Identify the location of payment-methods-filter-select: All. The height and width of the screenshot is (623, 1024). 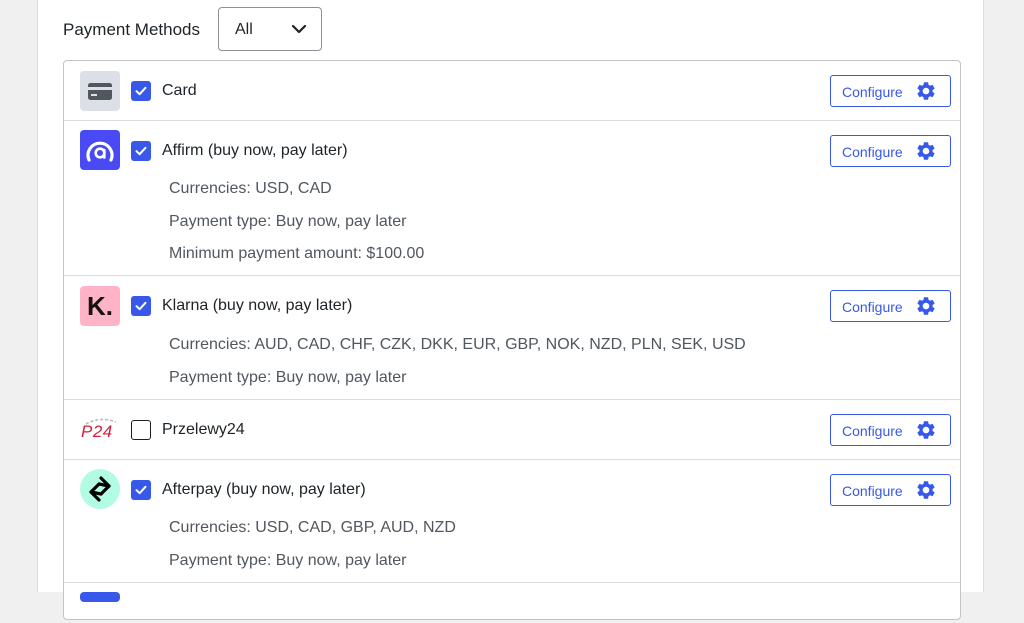
(270, 29).